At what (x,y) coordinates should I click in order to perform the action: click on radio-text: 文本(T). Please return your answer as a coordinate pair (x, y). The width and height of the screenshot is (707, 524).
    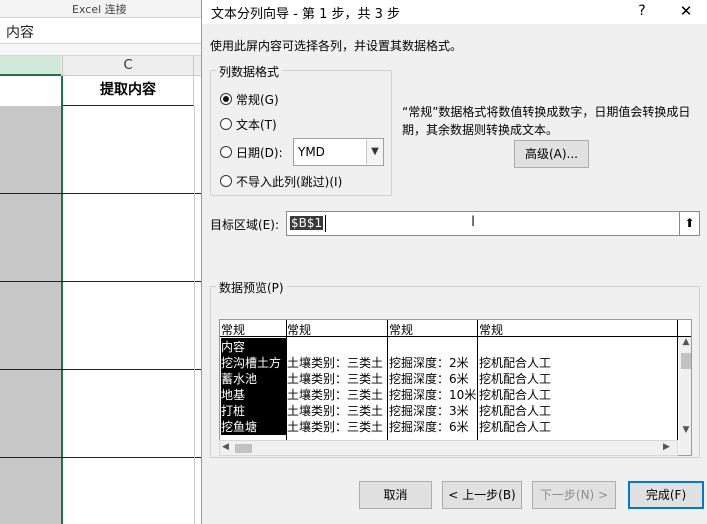
    Looking at the image, I should click on (248, 124).